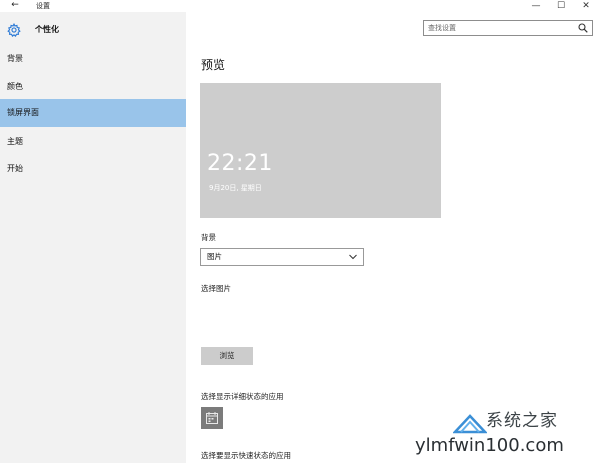  What do you see at coordinates (214, 256) in the screenshot?
I see `background-select-value: 图片` at bounding box center [214, 256].